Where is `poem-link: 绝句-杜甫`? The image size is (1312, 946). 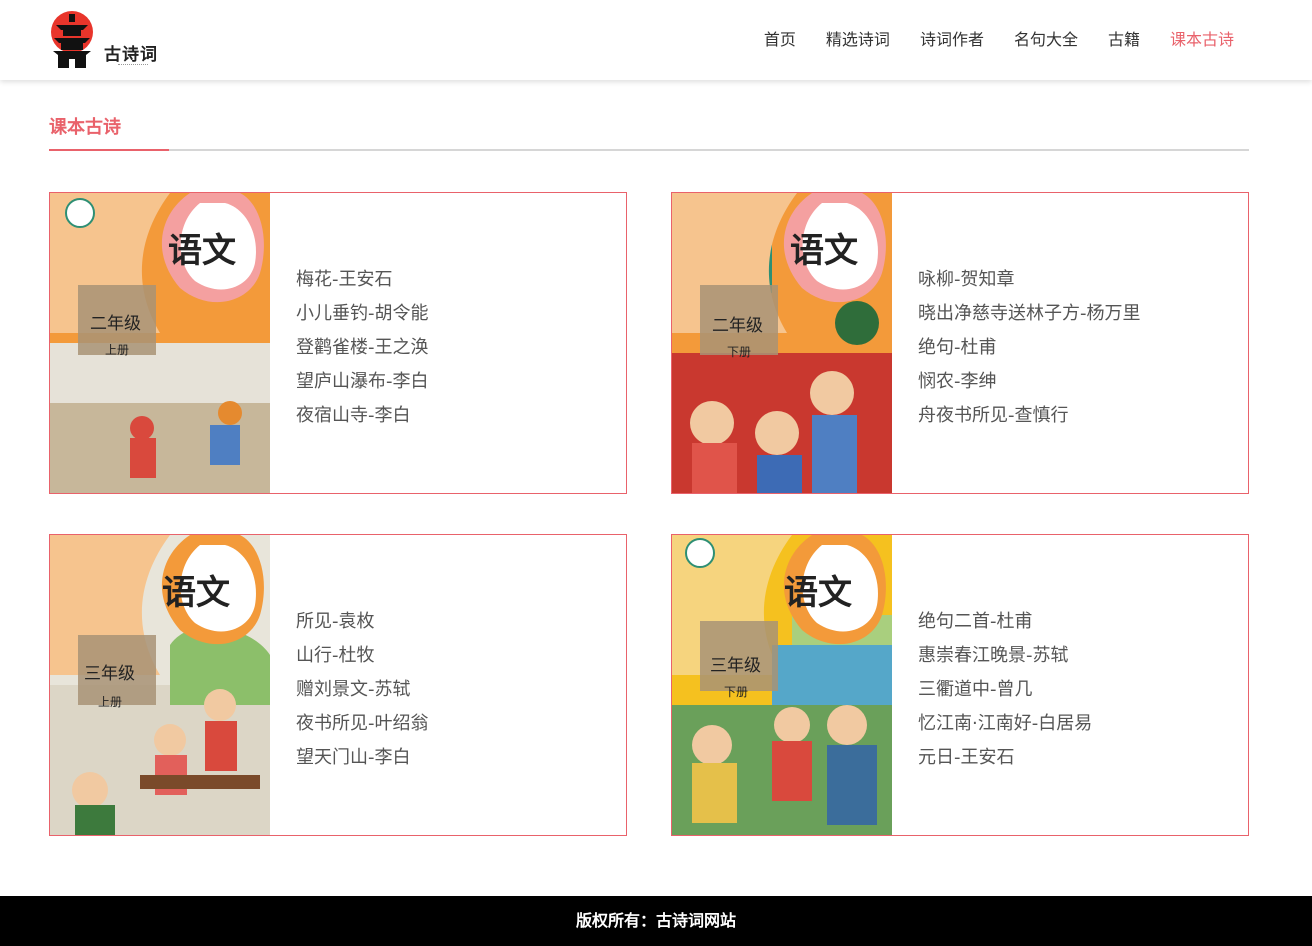 poem-link: 绝句-杜甫 is located at coordinates (1029, 348).